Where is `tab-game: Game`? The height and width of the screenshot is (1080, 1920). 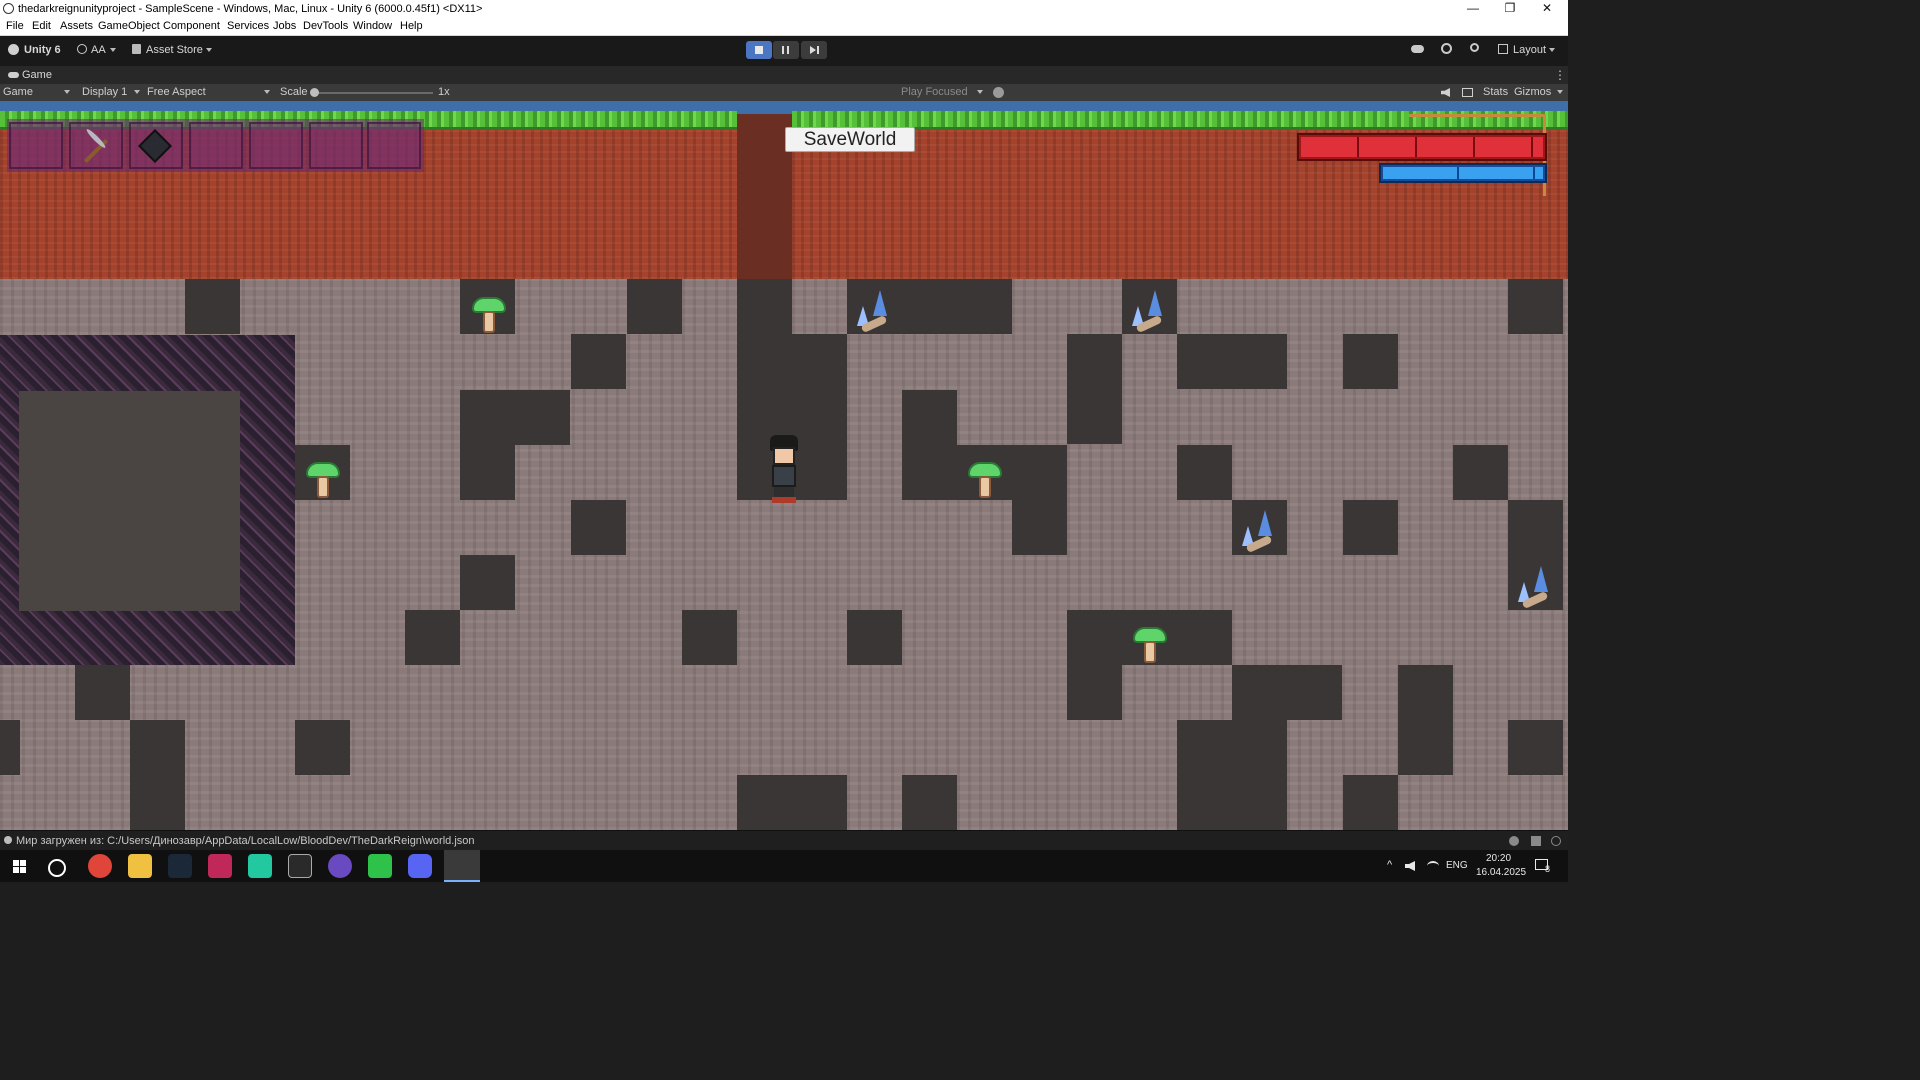 tab-game: Game is located at coordinates (37, 75).